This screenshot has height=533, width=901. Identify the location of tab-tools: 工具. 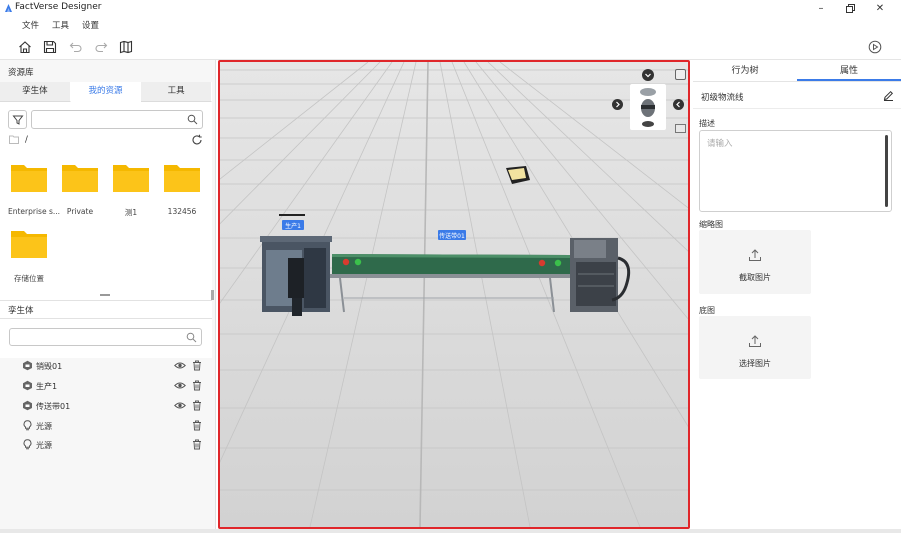
(177, 92).